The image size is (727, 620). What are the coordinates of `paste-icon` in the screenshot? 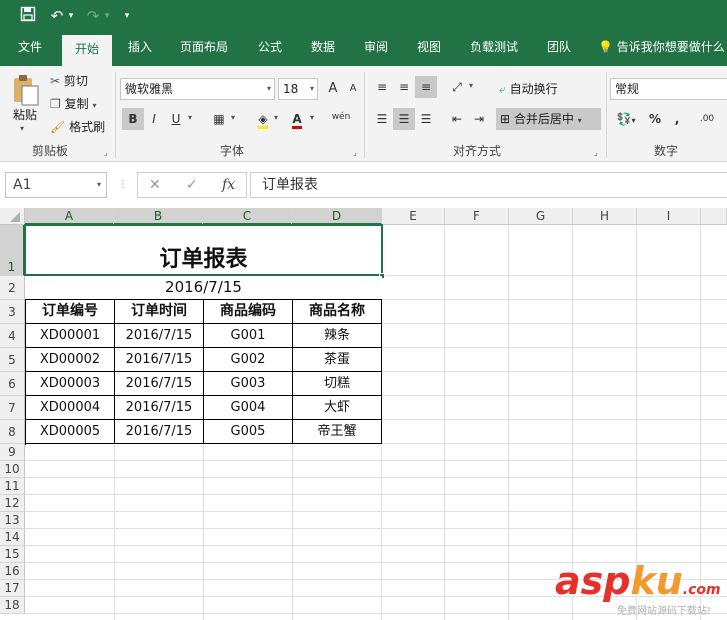 It's located at (26, 90).